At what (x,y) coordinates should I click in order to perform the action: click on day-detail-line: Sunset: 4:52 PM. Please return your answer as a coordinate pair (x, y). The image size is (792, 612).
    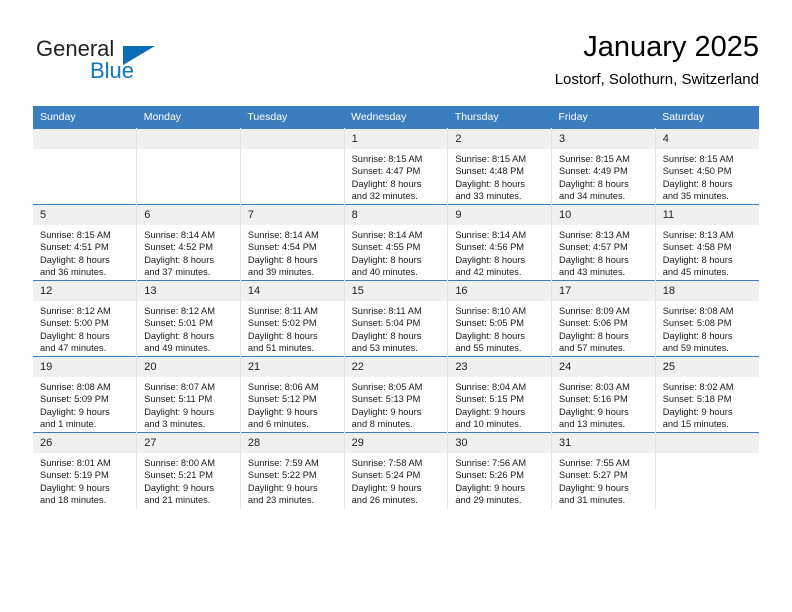
    Looking at the image, I should click on (178, 247).